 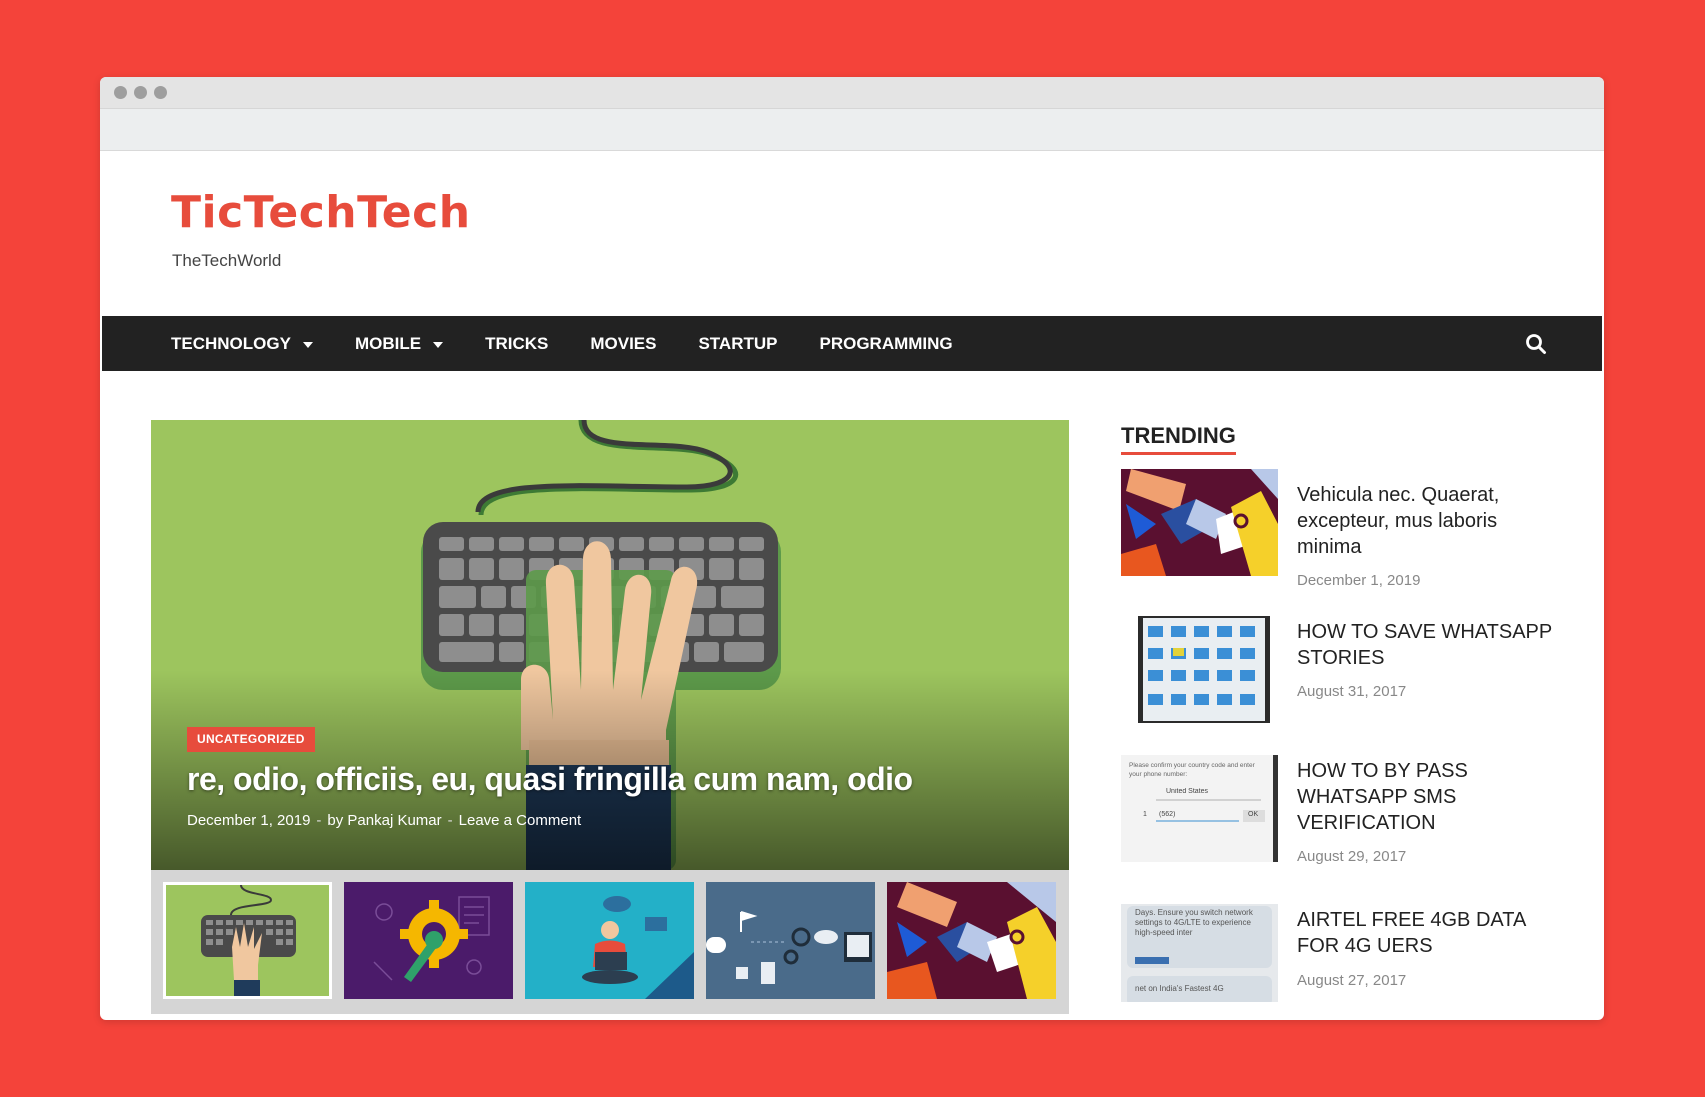 I want to click on nav-item-label: STARTUP, so click(x=738, y=343).